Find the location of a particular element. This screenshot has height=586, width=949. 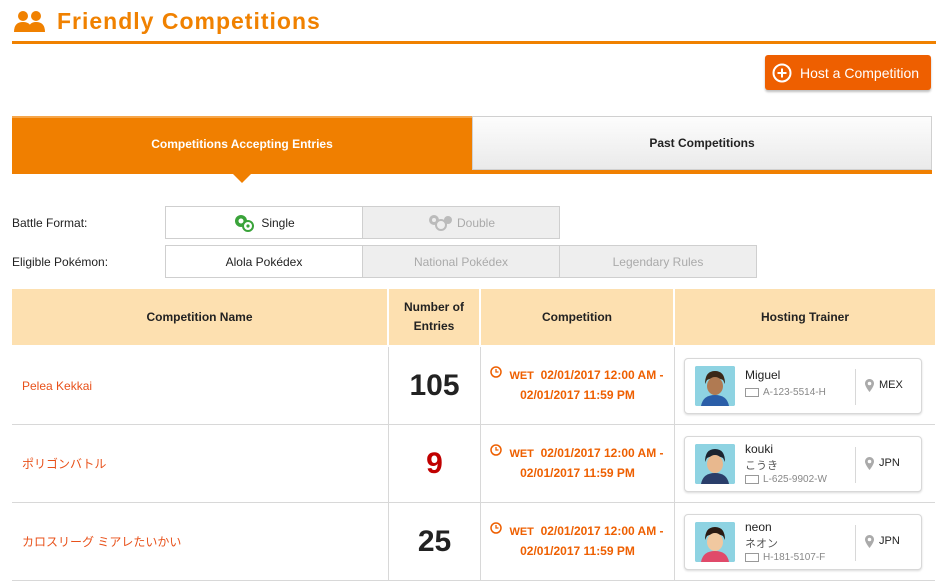

hosting-trainer-cell: kouki こうき L-625-9902-W JPN is located at coordinates (805, 464).